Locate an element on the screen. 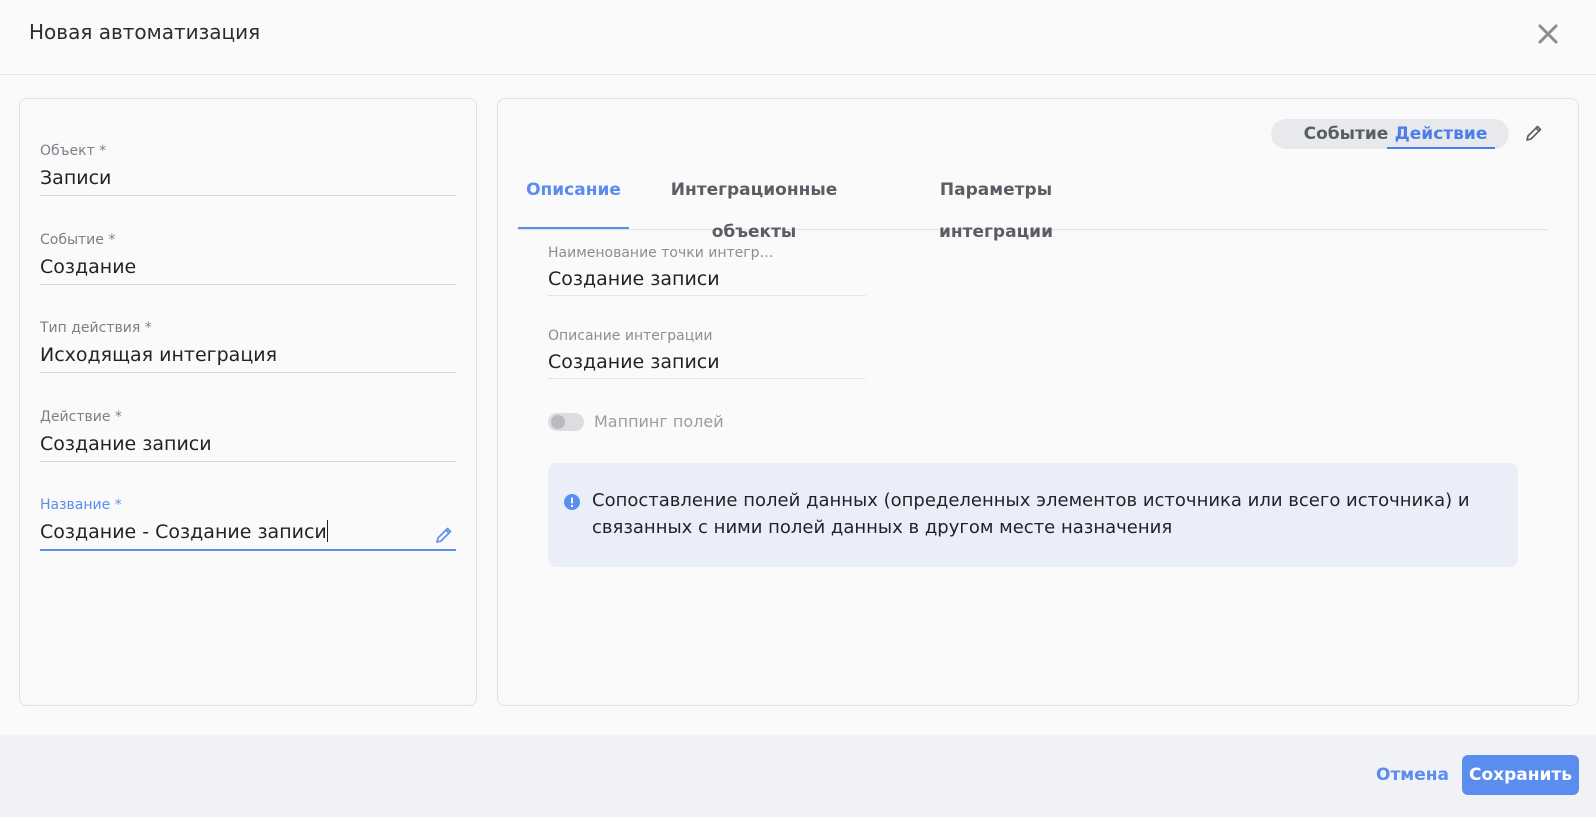 This screenshot has height=817, width=1596. event-field: Событие * Создание is located at coordinates (248, 257).